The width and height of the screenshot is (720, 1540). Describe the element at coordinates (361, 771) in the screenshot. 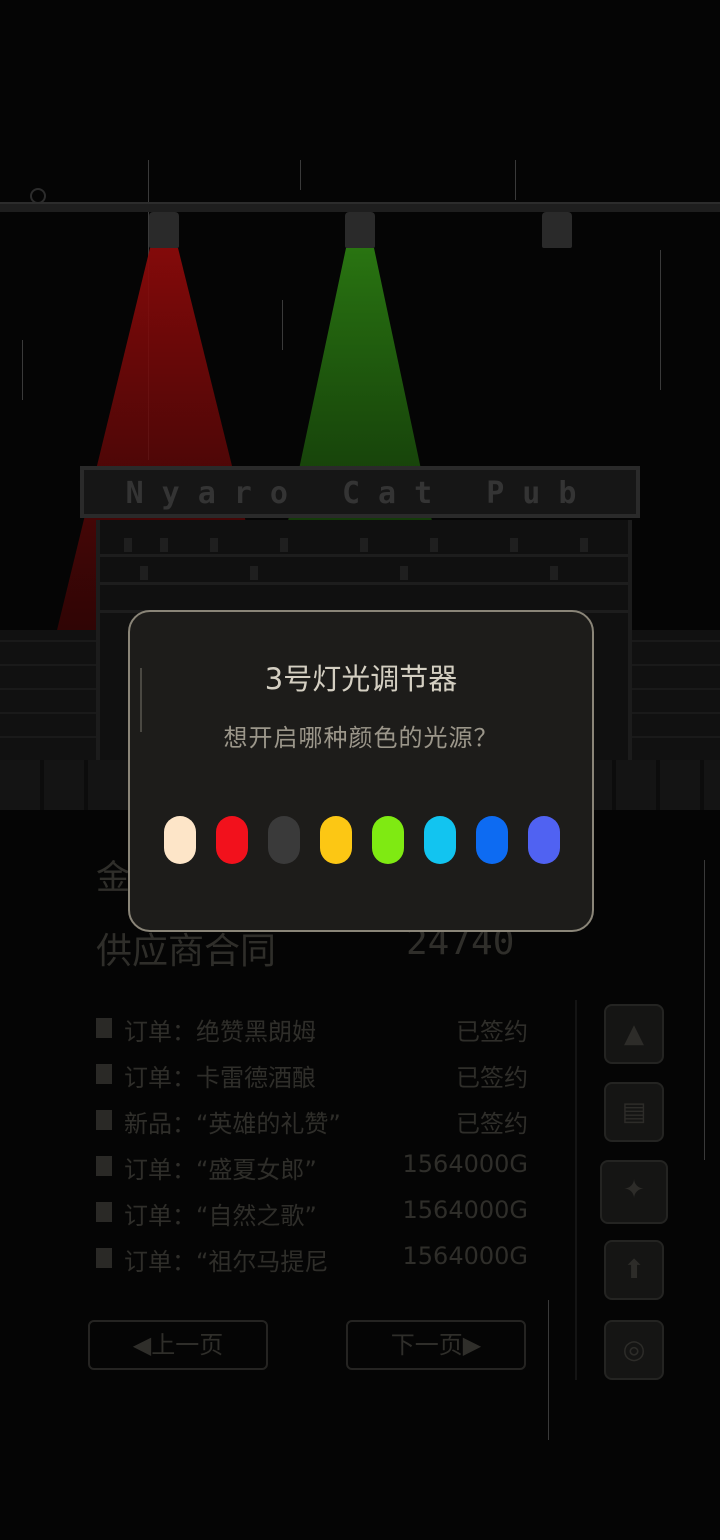

I see `light-adjuster-dialog: 3号灯光调节器 想开启哪种颜色的光源？` at that location.